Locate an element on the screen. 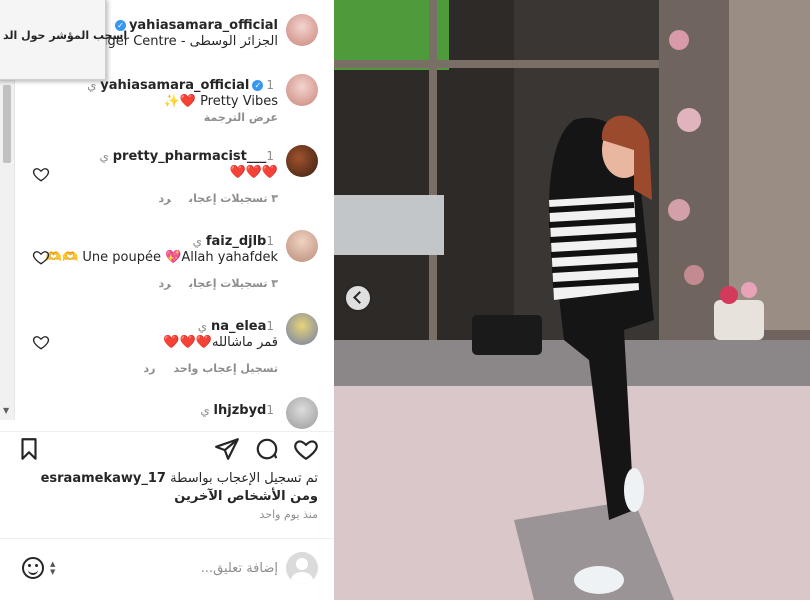 The image size is (810, 600). username: lhjzbyd is located at coordinates (240, 410).